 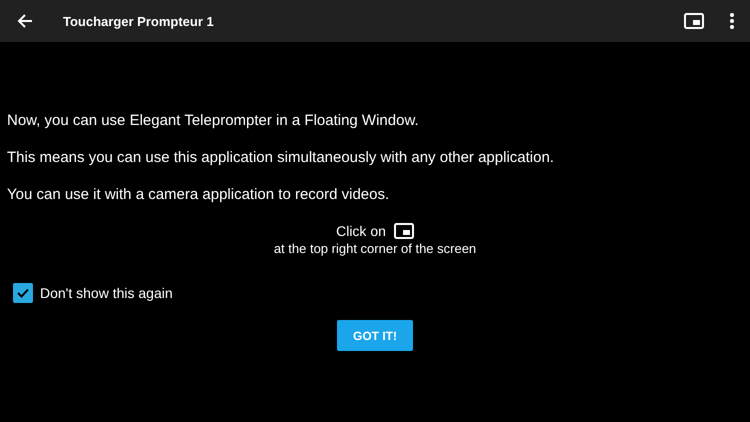 What do you see at coordinates (375, 335) in the screenshot?
I see `got-it-button: GOT IT!` at bounding box center [375, 335].